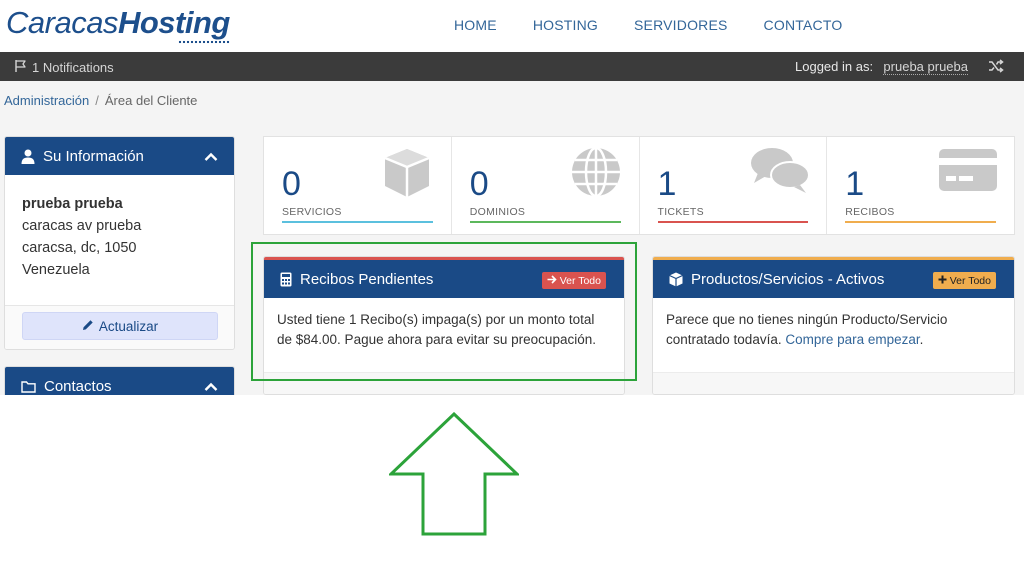 This screenshot has width=1024, height=584. Describe the element at coordinates (780, 172) in the screenshot. I see `comments-icon` at that location.